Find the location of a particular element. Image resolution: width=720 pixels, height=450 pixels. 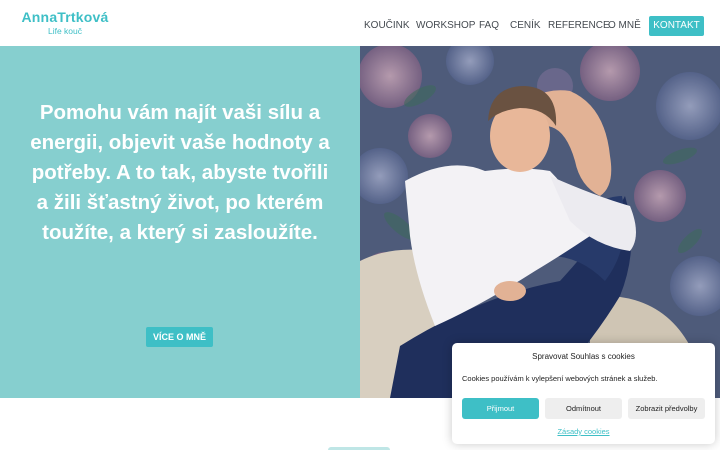

nav-item-koucink: KOUČINK is located at coordinates (387, 25).